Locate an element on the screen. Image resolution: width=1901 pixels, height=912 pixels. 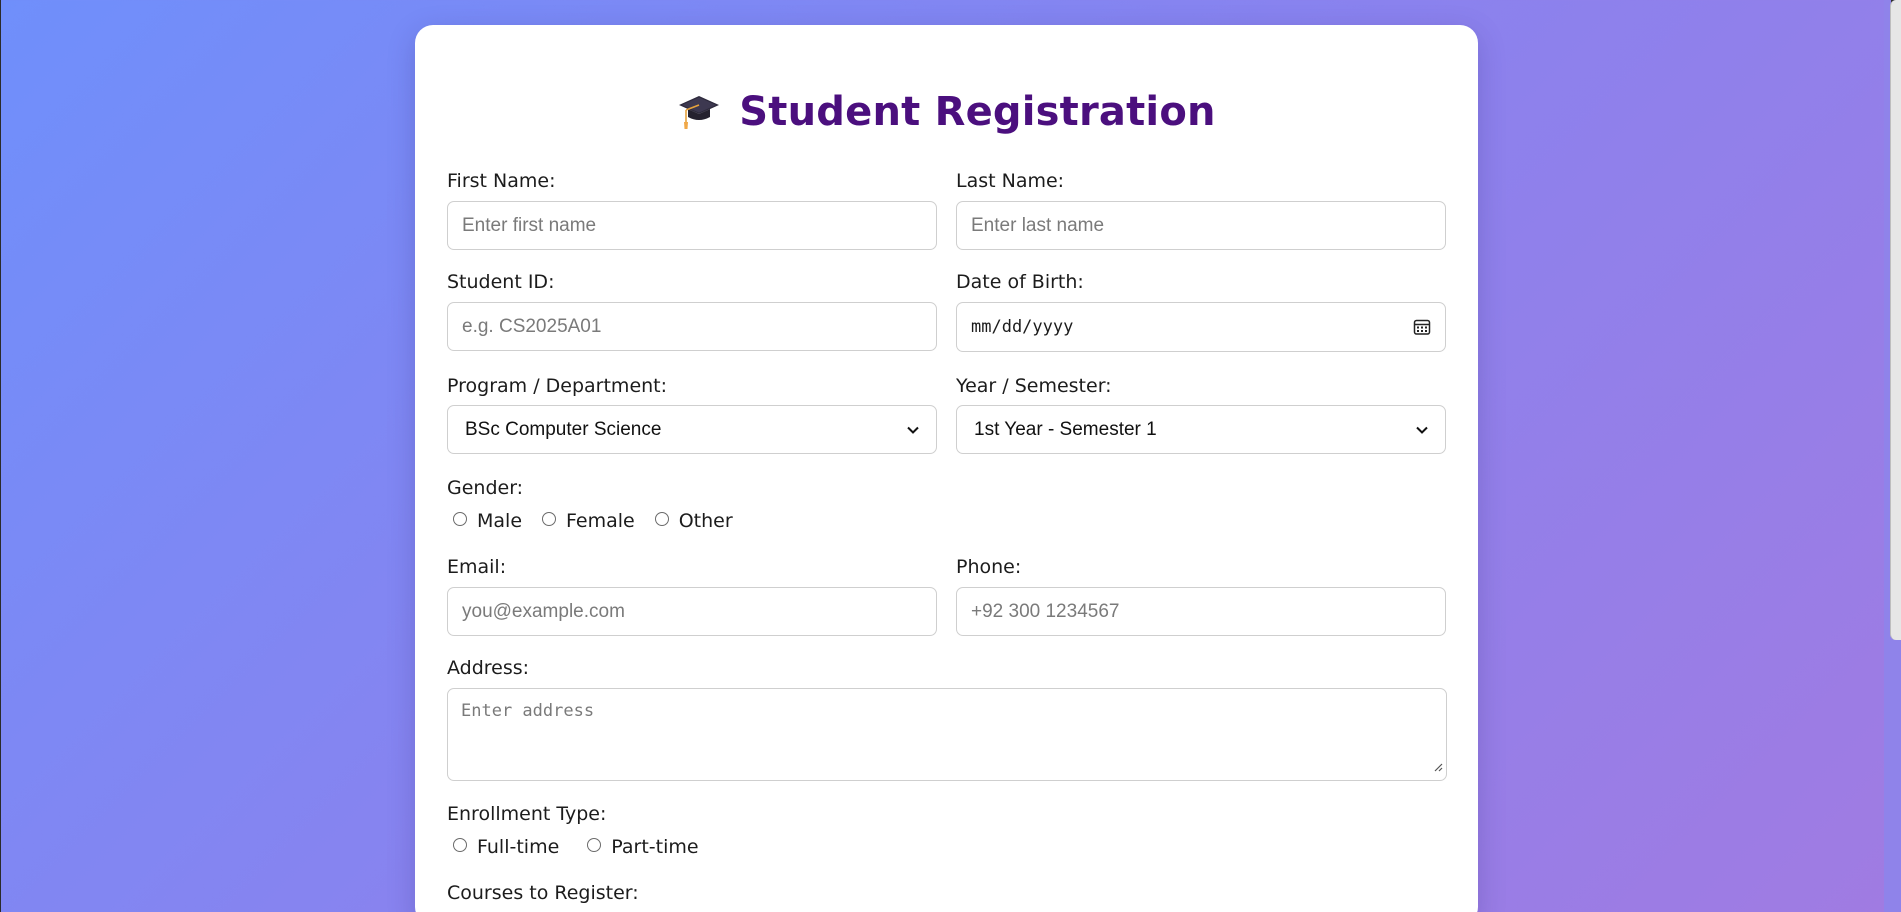
form-header: Student Registration is located at coordinates (946, 112).